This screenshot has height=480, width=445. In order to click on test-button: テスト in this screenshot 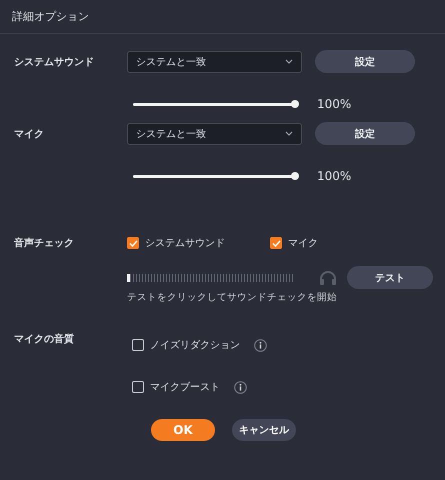, I will do `click(390, 277)`.